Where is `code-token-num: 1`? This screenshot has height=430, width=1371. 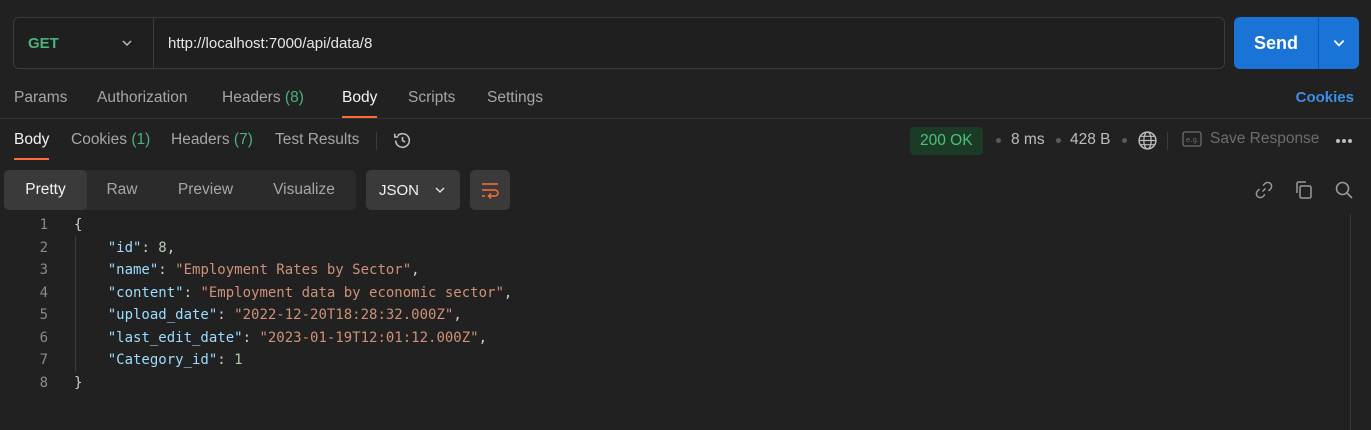
code-token-num: 1 is located at coordinates (238, 360).